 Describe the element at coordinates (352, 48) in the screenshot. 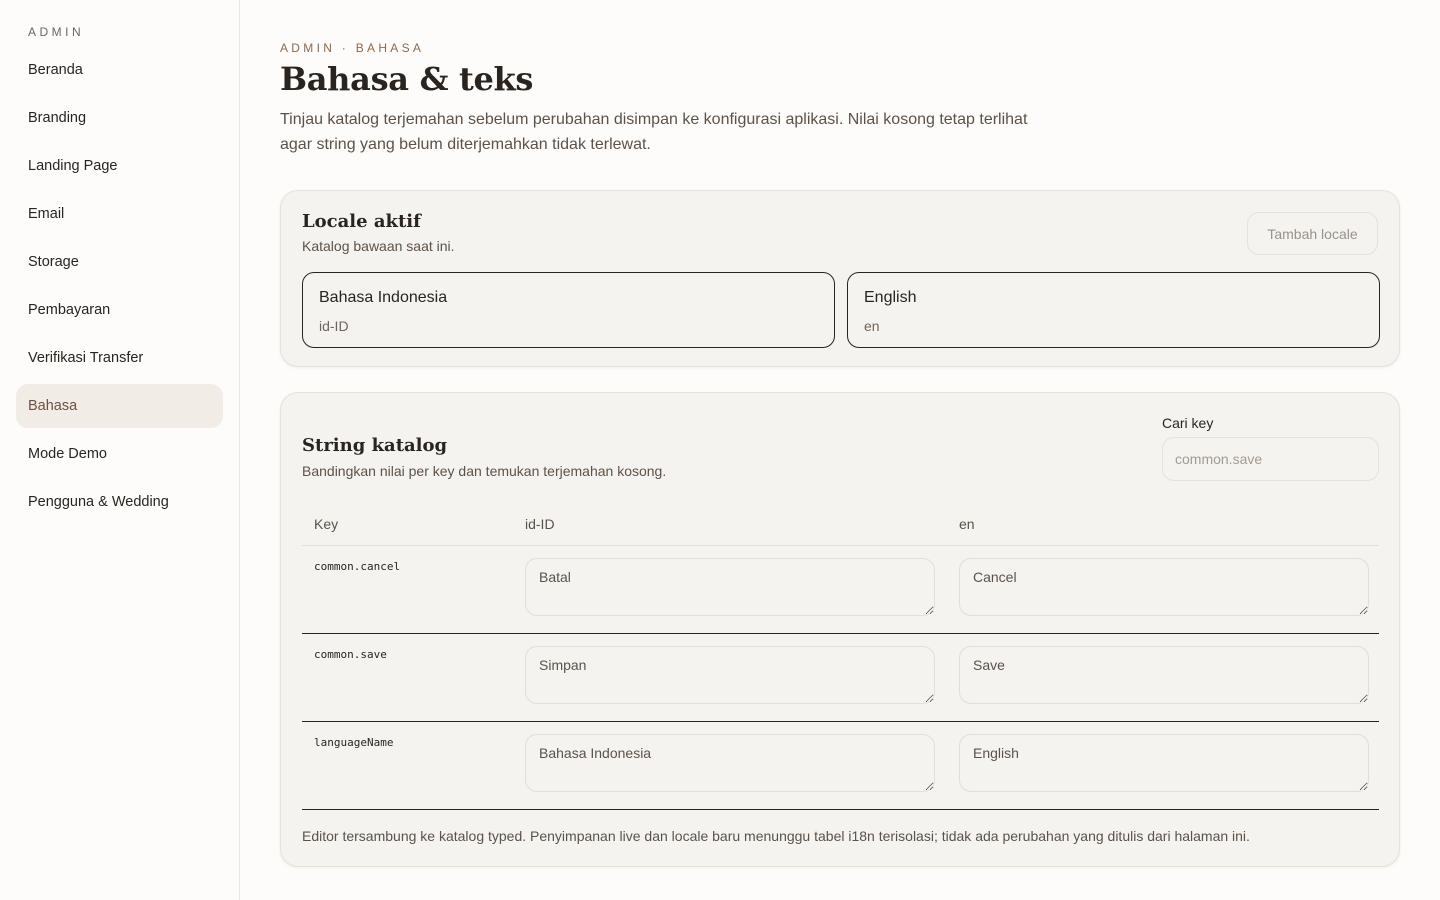

I see `breadcrumb: ADMIN · BAHASA` at that location.